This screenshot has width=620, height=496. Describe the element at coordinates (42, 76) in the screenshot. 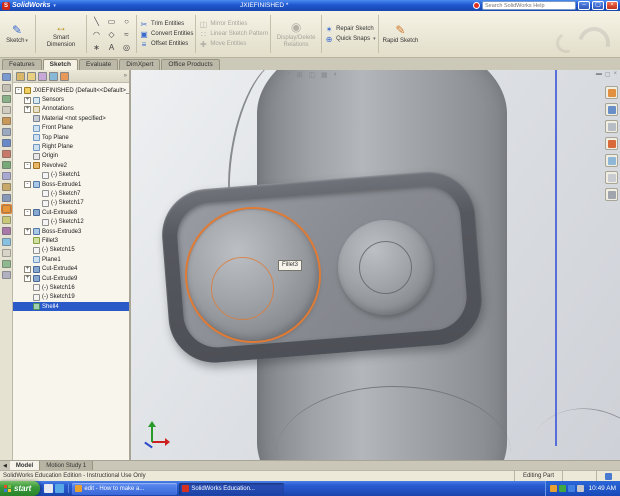

I see `configurationmanager-tab-icon` at that location.